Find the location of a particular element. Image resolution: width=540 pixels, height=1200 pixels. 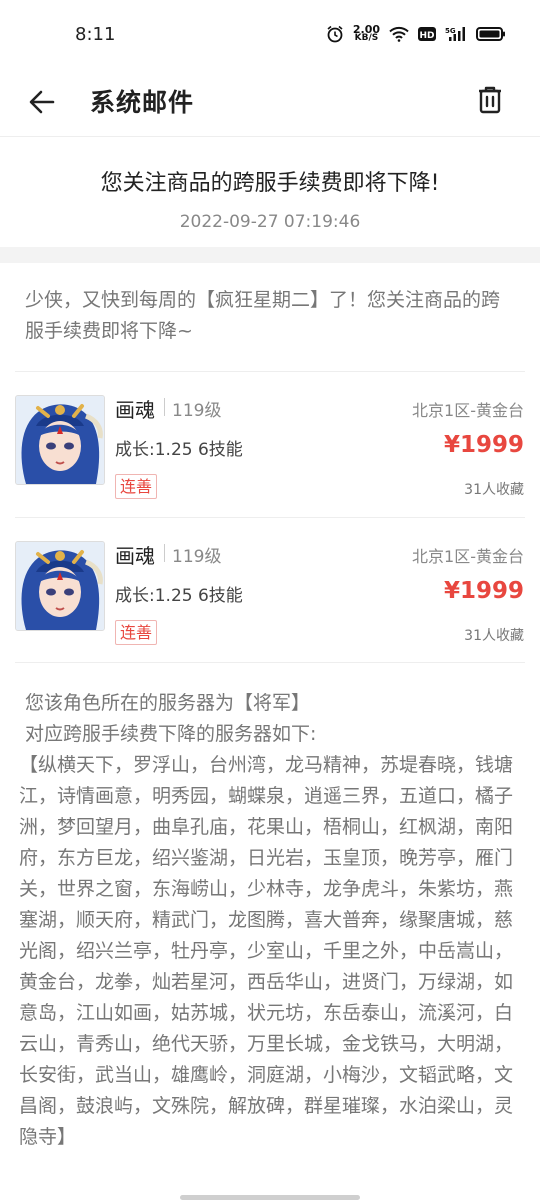

mail-header: 您关注商品的跨服手续费即将下降! 2022-09-27 07:19:46 is located at coordinates (270, 192).